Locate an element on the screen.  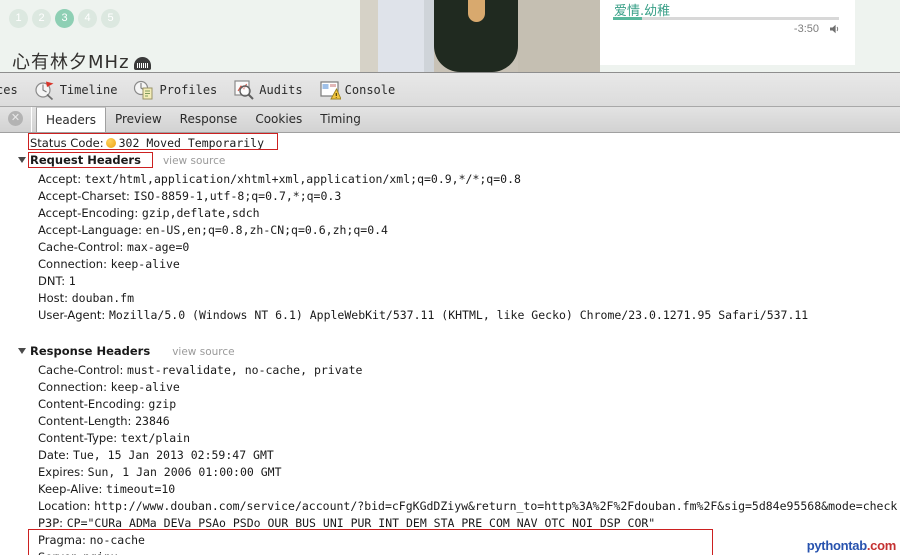
pagination-dot-1: 1 is located at coordinates (18, 18).